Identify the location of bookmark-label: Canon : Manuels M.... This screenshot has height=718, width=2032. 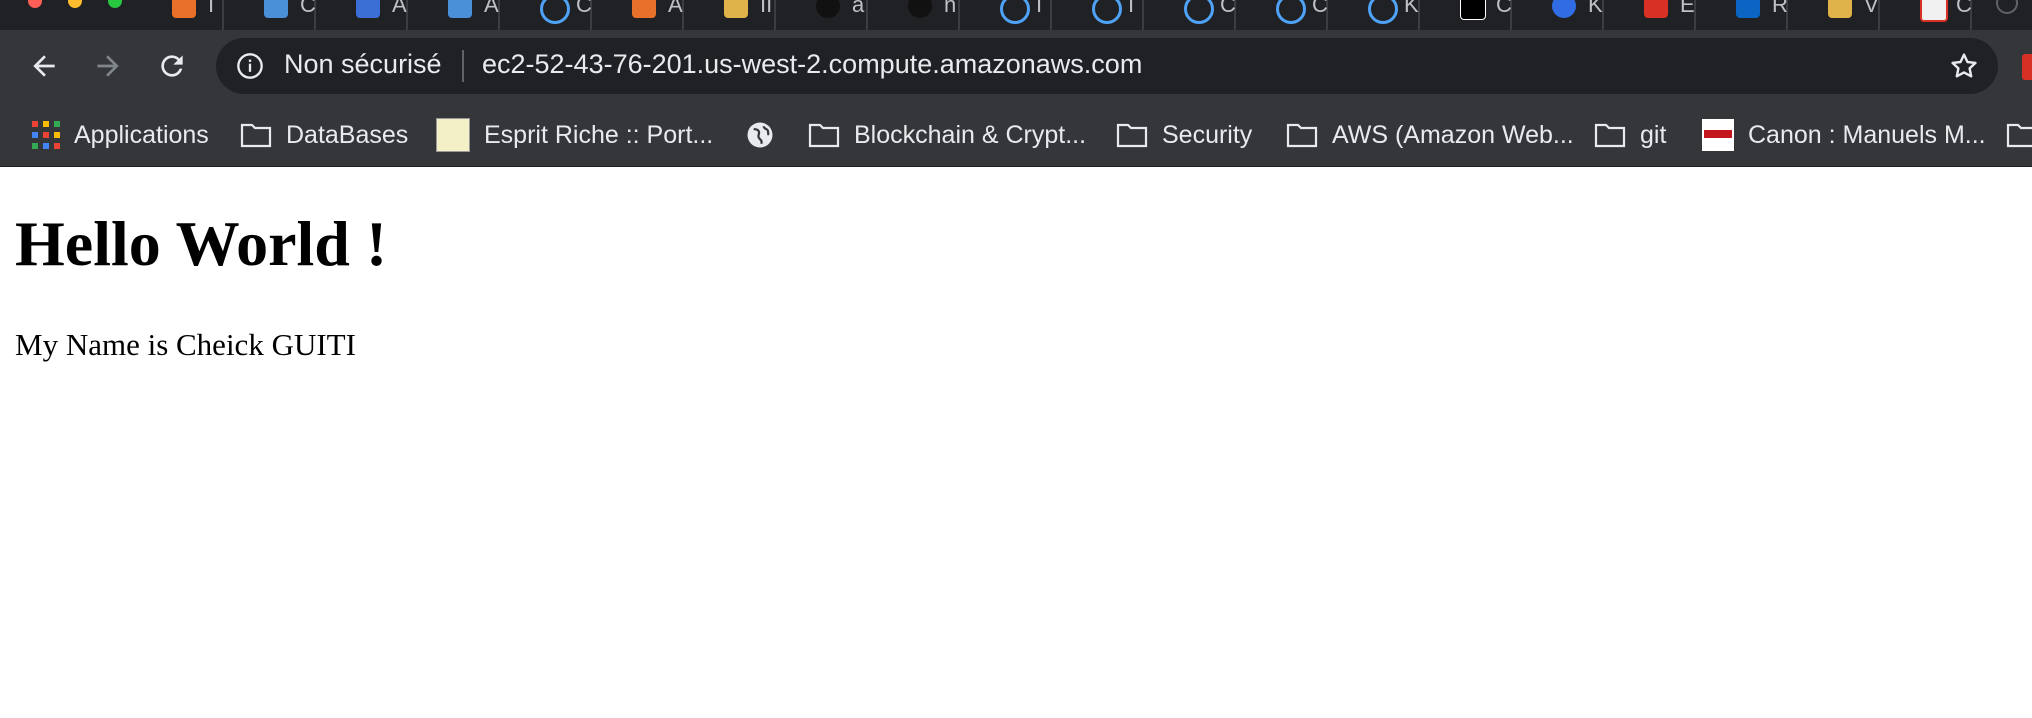
(1867, 134).